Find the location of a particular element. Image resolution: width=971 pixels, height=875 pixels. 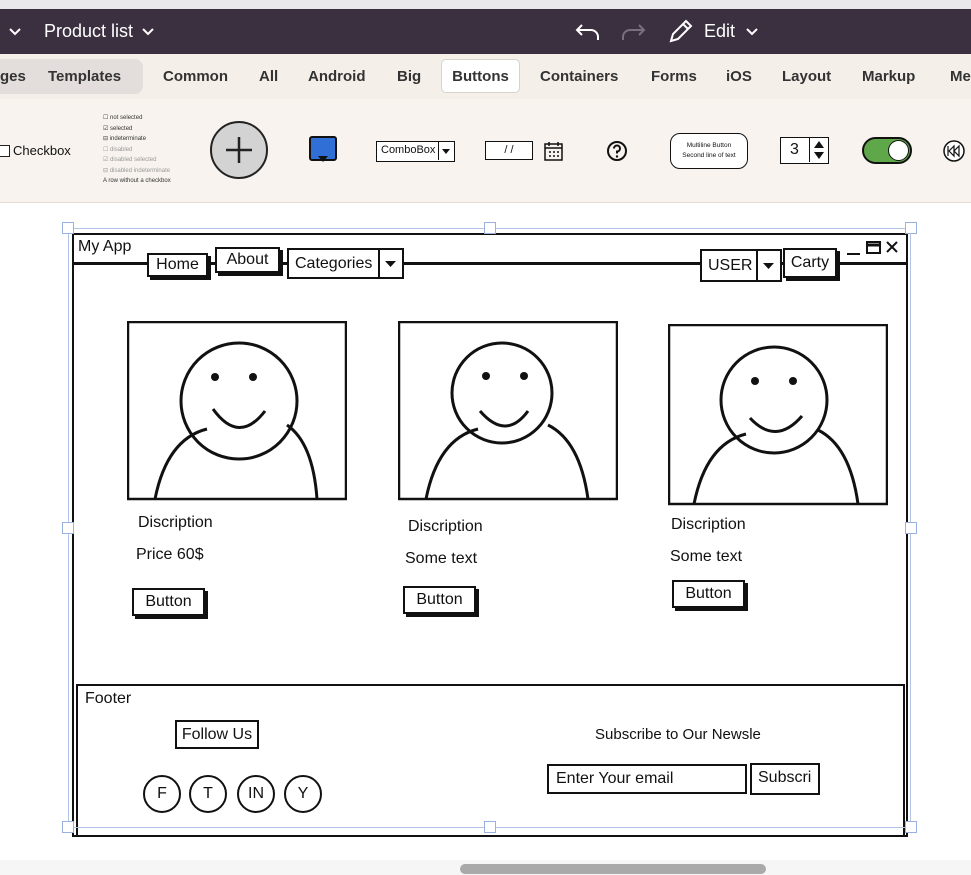

redo-icon is located at coordinates (633, 31).